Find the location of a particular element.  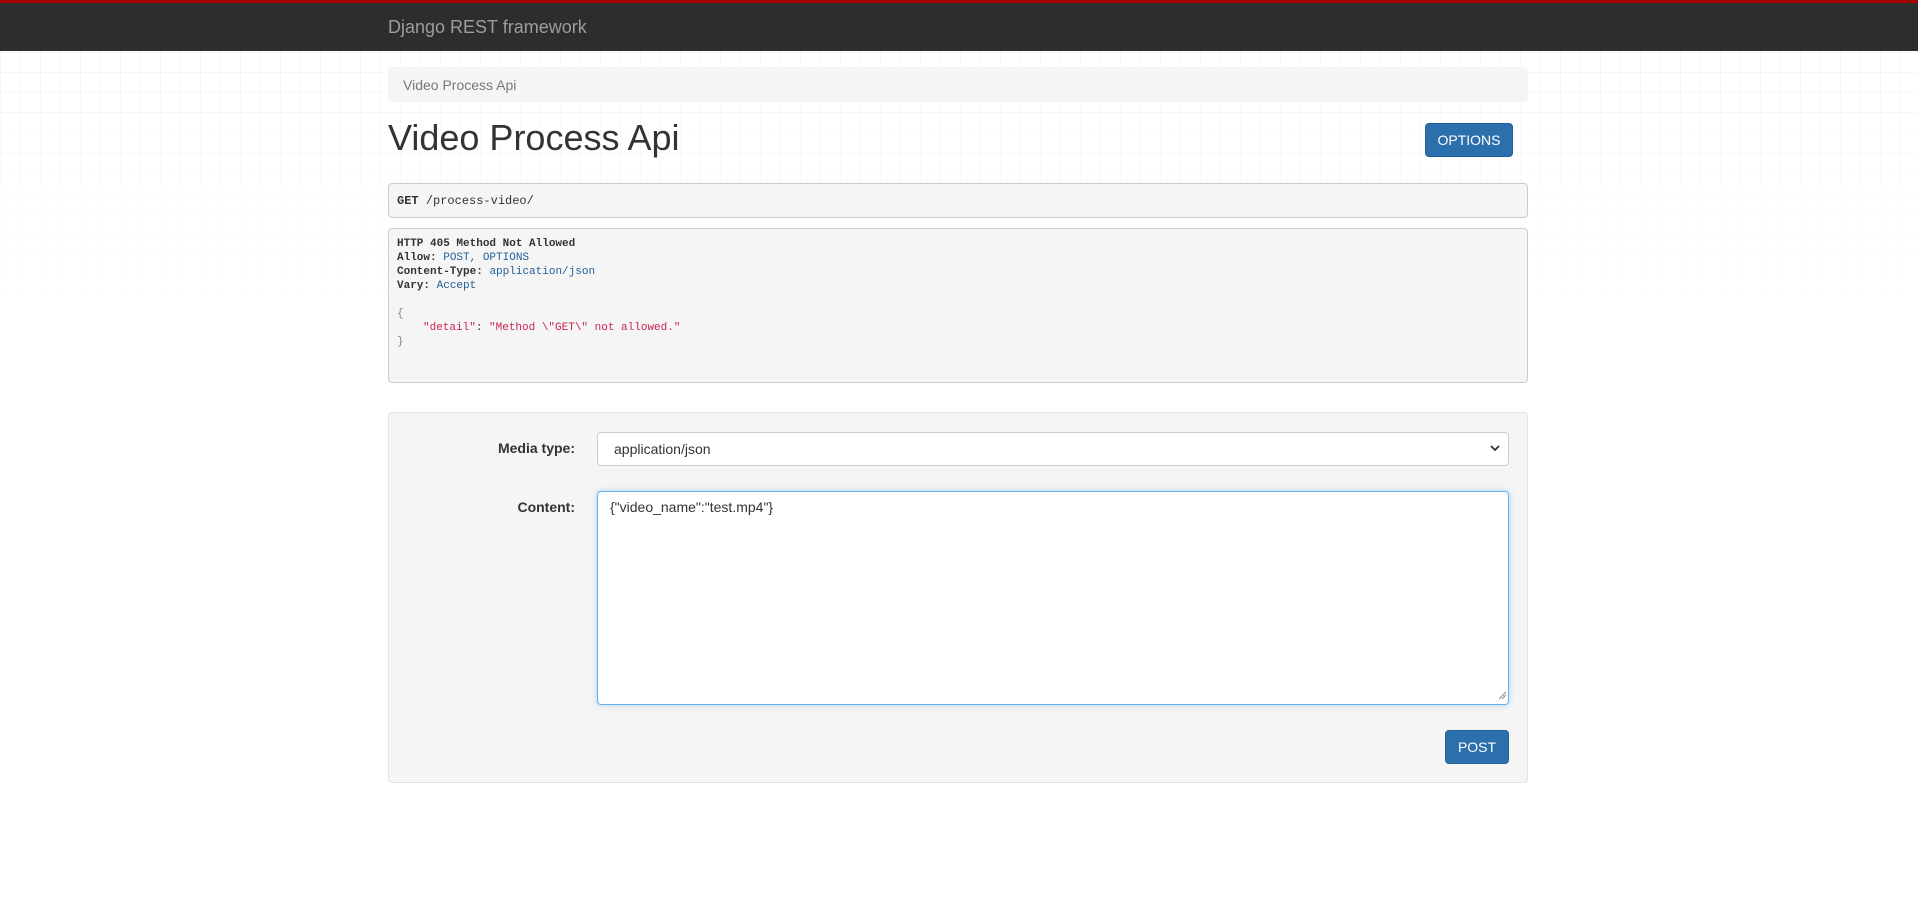

response-header-value: Accept is located at coordinates (456, 286).